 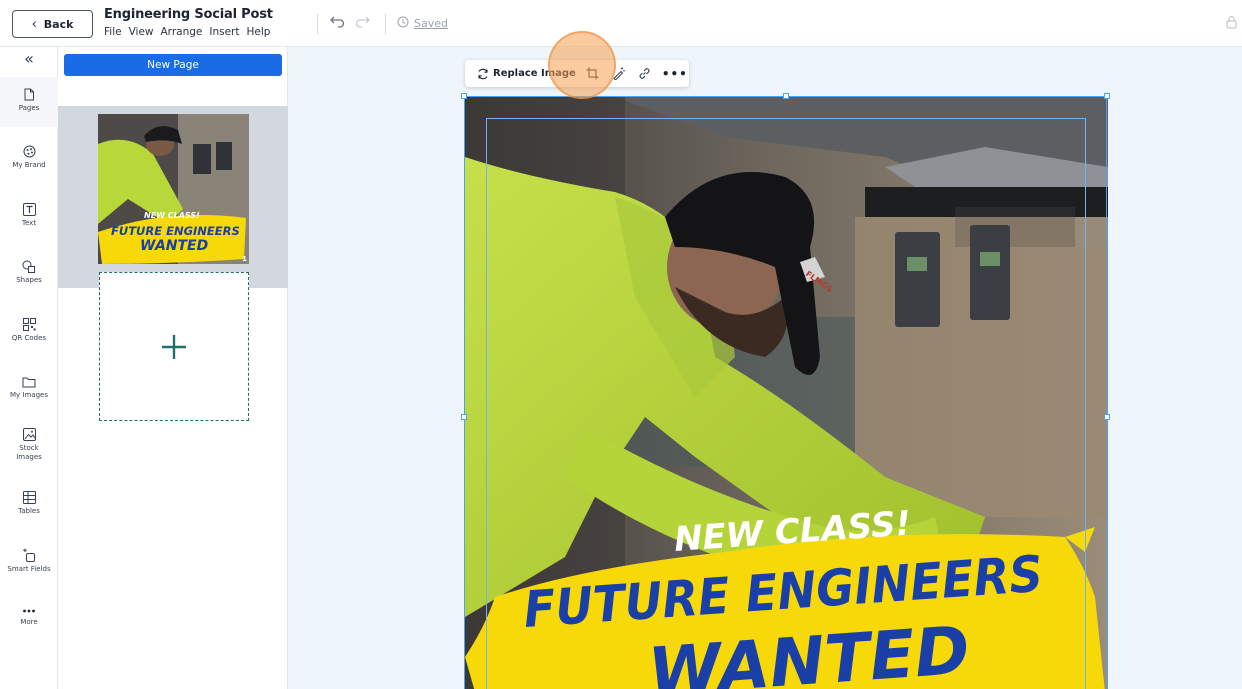 What do you see at coordinates (1107, 417) in the screenshot?
I see `resize-handle-right` at bounding box center [1107, 417].